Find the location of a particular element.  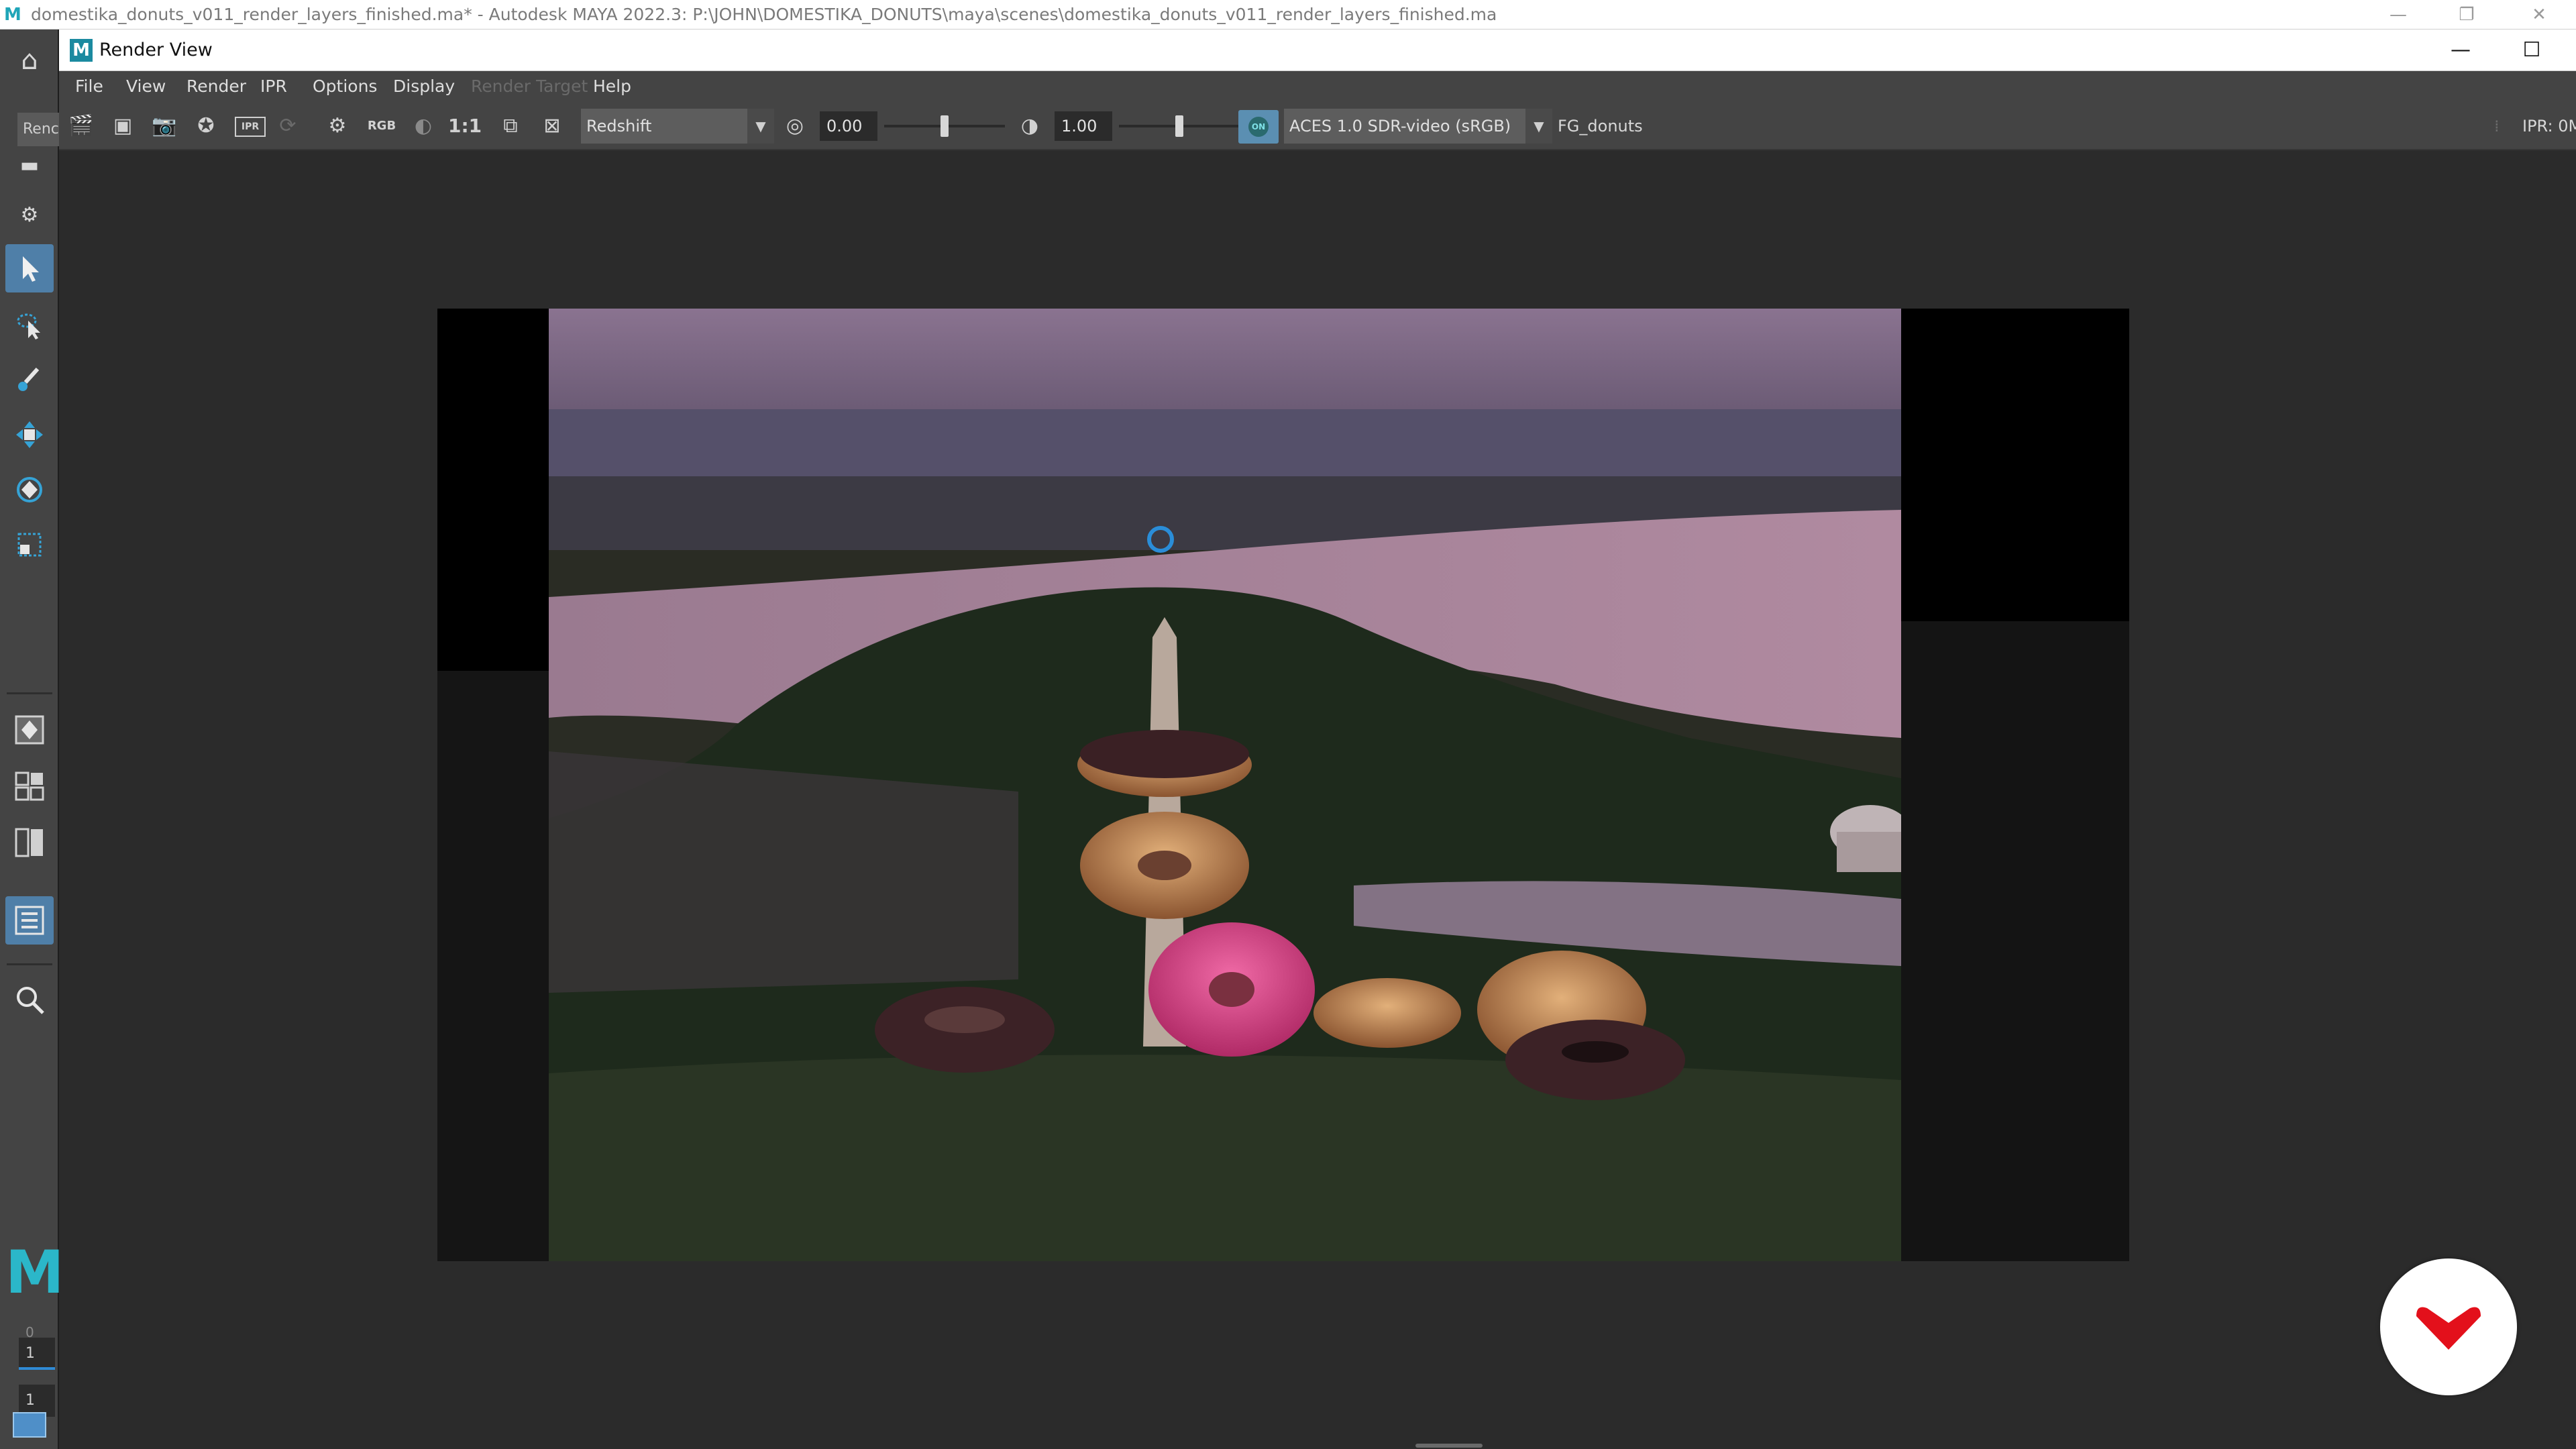

domestika-logo-icon is located at coordinates (2448, 1328).